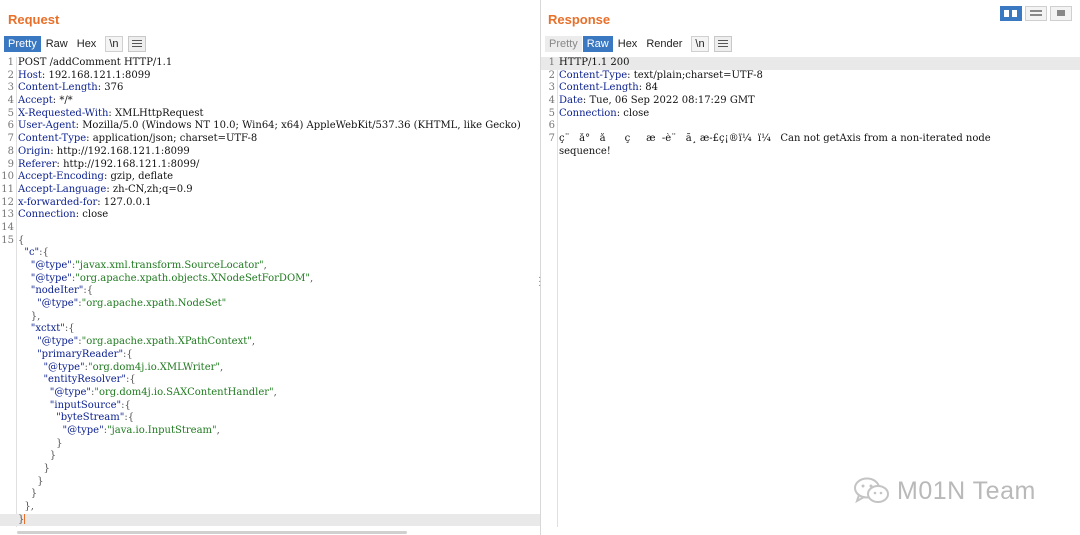 This screenshot has height=535, width=1080. What do you see at coordinates (270, 431) in the screenshot?
I see `code-line: "@type":"java.io.InputStream",` at bounding box center [270, 431].